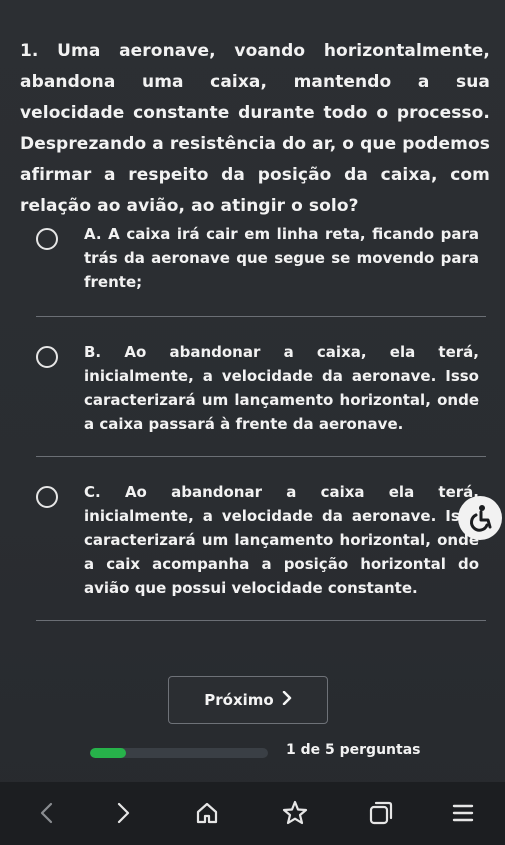 This screenshot has width=505, height=845. Describe the element at coordinates (179, 753) in the screenshot. I see `progress-bar` at that location.